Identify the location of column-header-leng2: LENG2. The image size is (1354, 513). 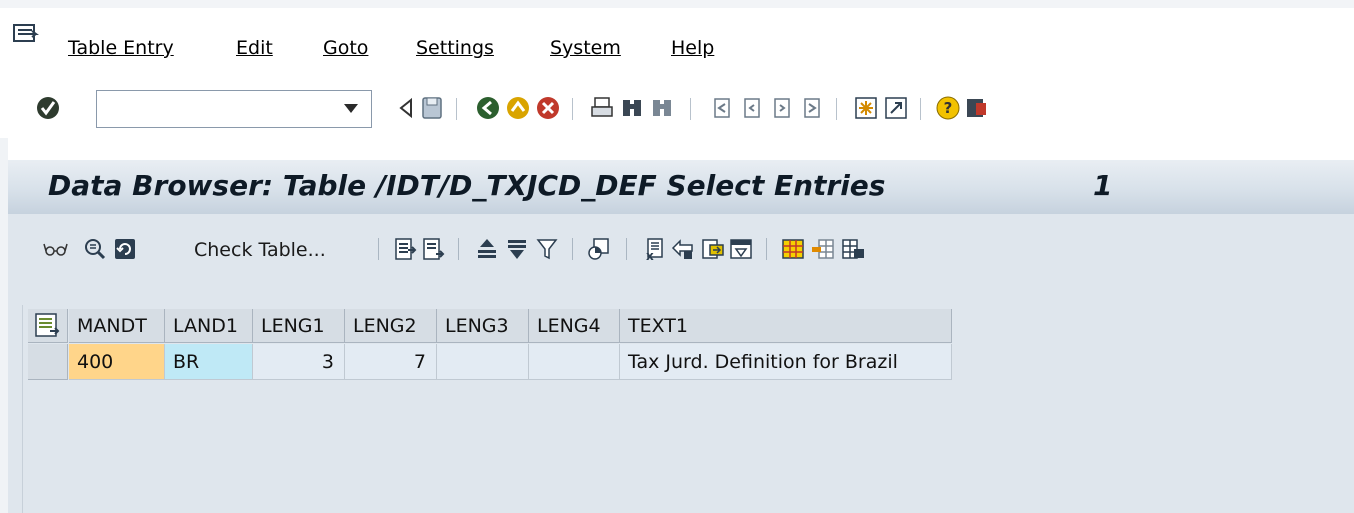
(391, 326).